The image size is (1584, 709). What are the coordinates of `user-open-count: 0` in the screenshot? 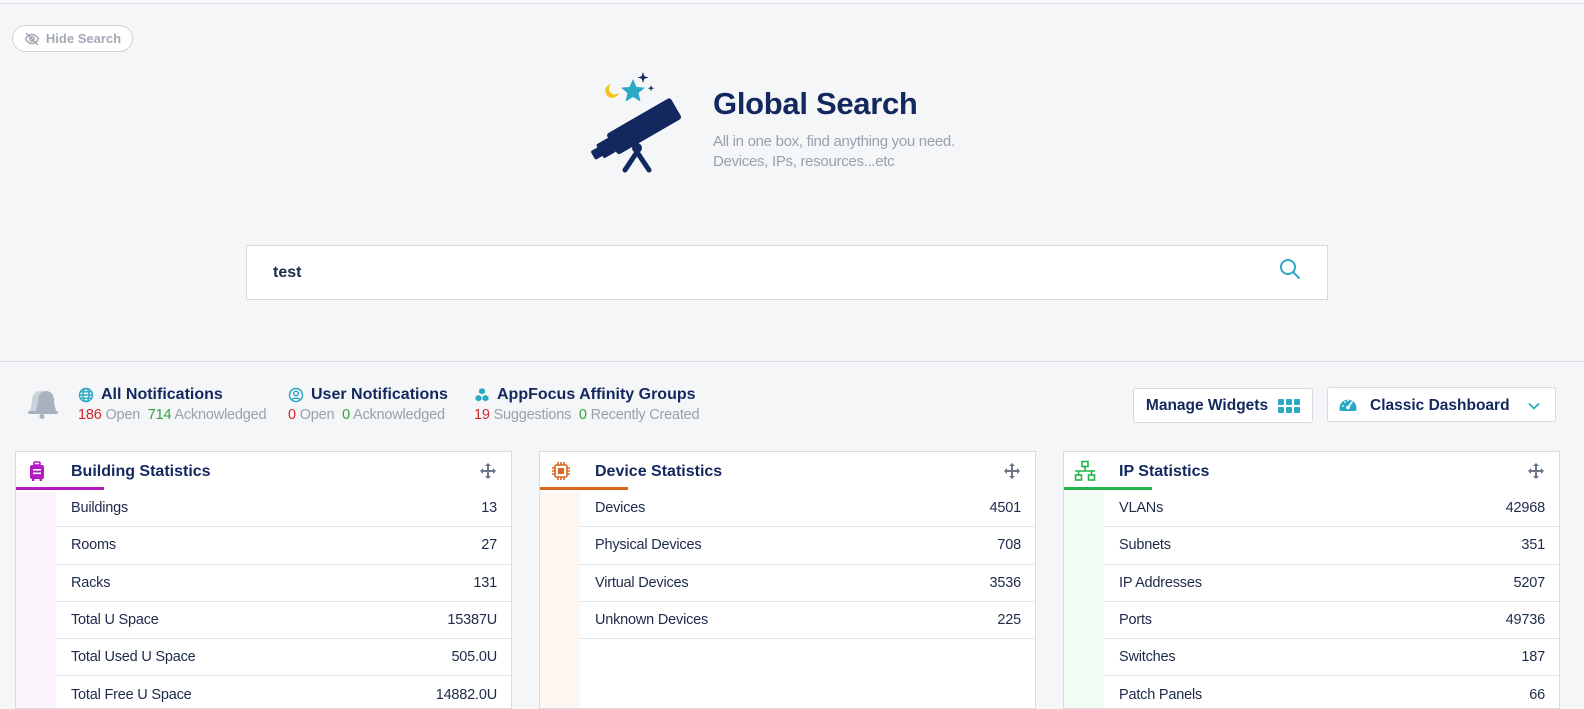 It's located at (292, 415).